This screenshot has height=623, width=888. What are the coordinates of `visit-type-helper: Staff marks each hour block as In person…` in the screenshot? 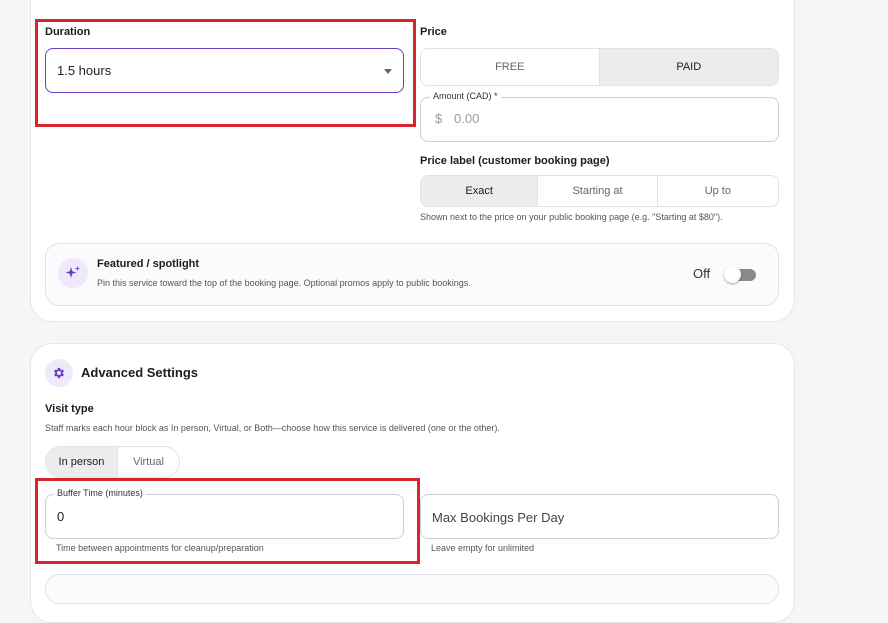 It's located at (272, 428).